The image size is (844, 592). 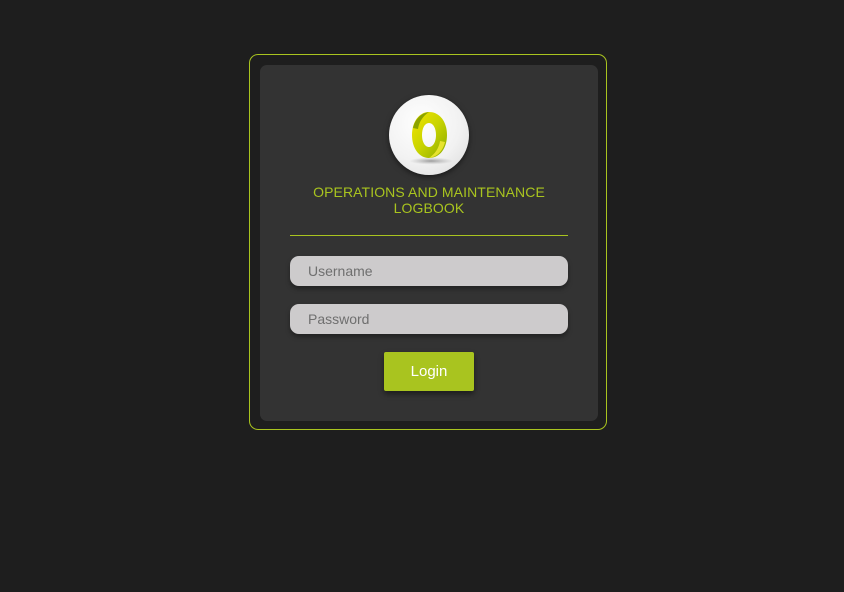 What do you see at coordinates (431, 138) in the screenshot?
I see `stylized-o-logo-icon` at bounding box center [431, 138].